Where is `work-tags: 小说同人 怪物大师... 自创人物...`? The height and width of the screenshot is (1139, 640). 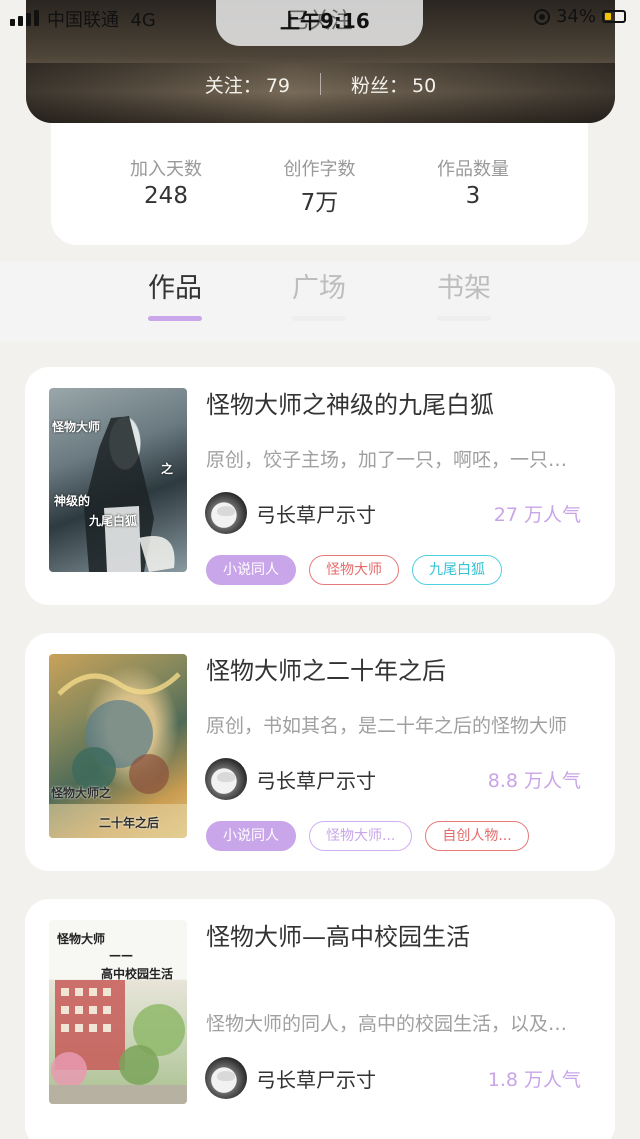
work-tags: 小说同人 怪物大师... 自创人物... is located at coordinates (367, 836).